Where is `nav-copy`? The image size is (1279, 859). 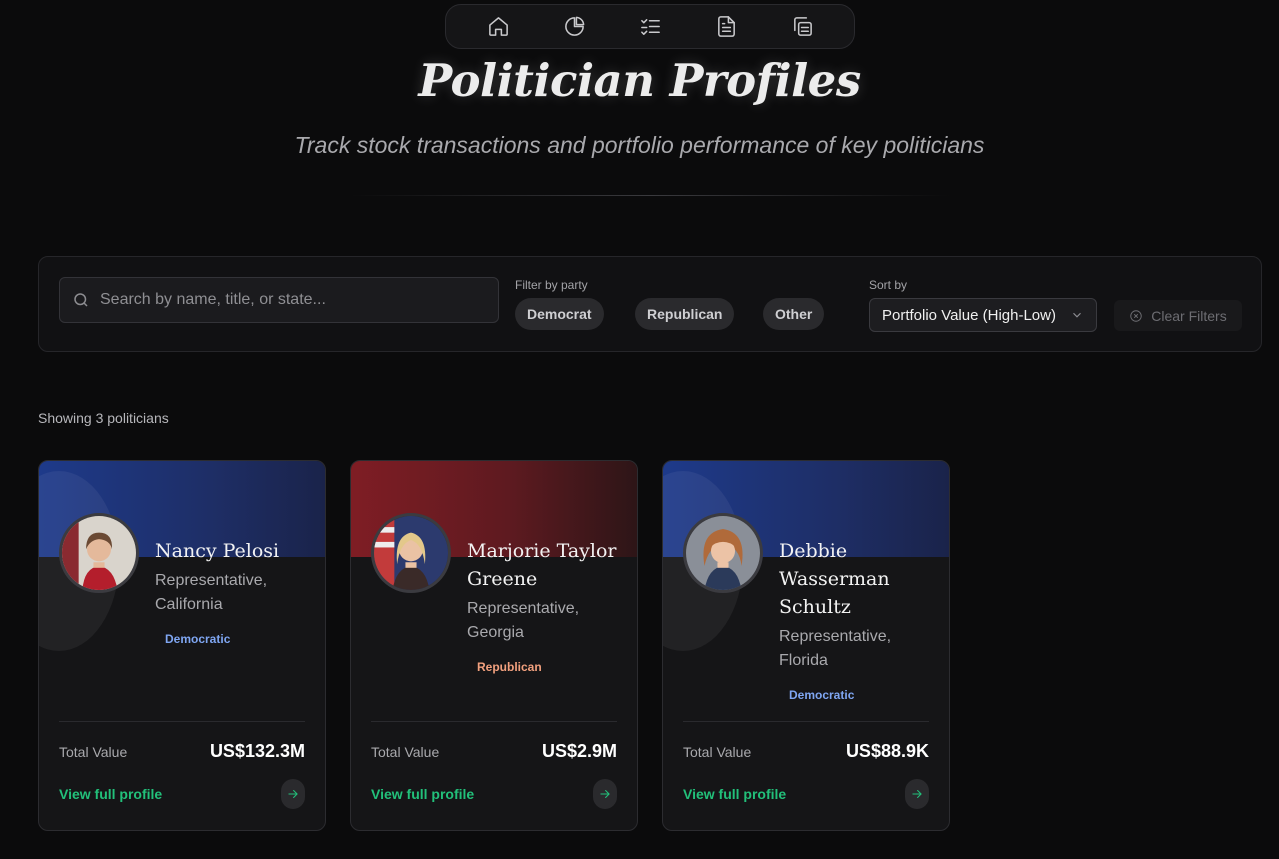
nav-copy is located at coordinates (802, 27).